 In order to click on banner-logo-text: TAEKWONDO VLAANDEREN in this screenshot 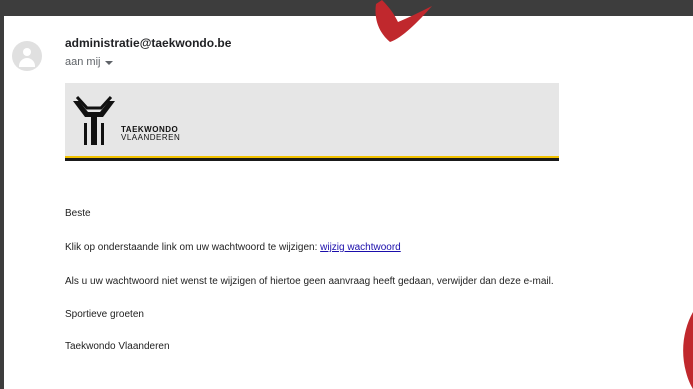, I will do `click(150, 134)`.